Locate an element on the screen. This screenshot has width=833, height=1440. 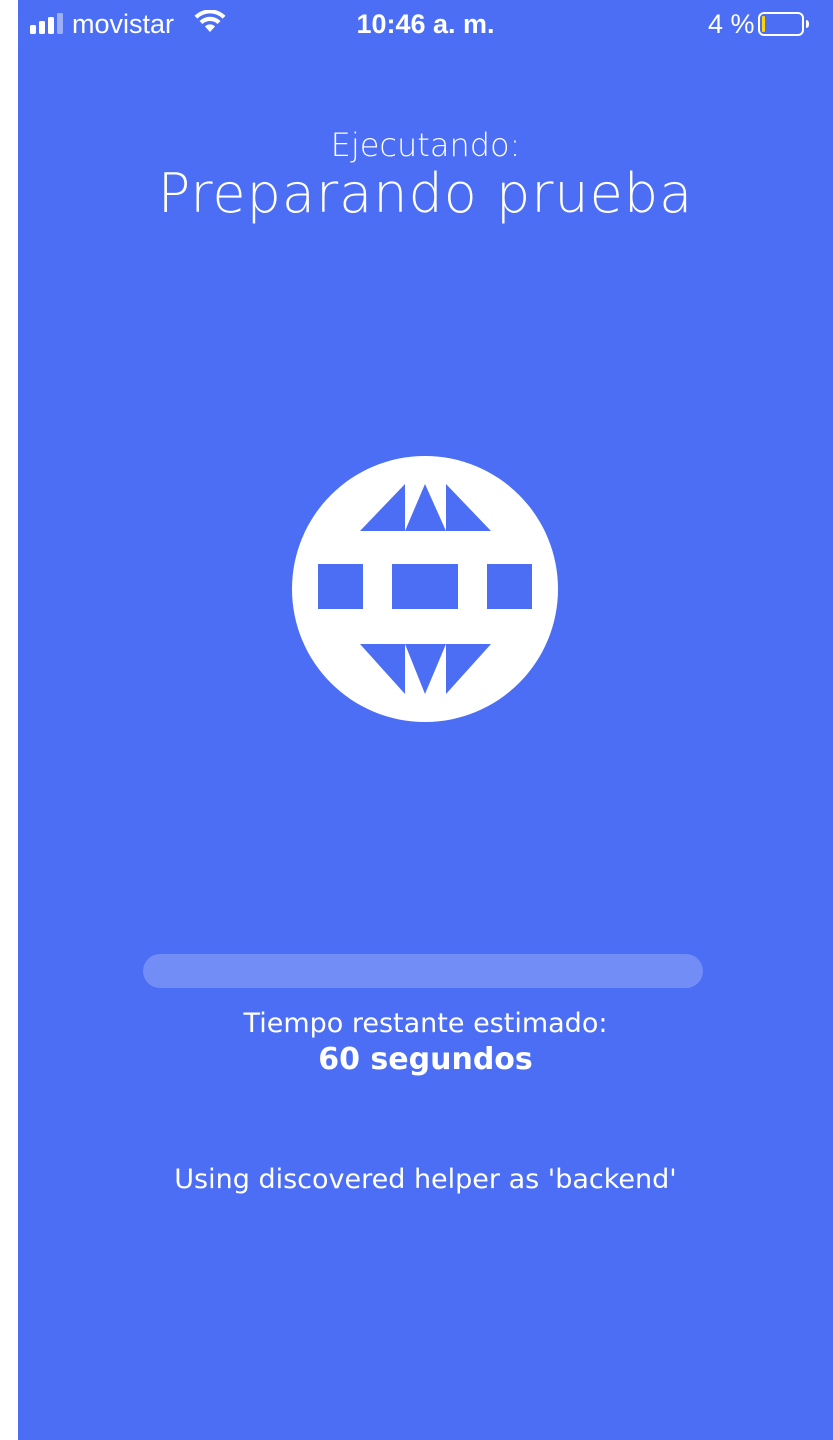
battery-percent: 4 % is located at coordinates (731, 24).